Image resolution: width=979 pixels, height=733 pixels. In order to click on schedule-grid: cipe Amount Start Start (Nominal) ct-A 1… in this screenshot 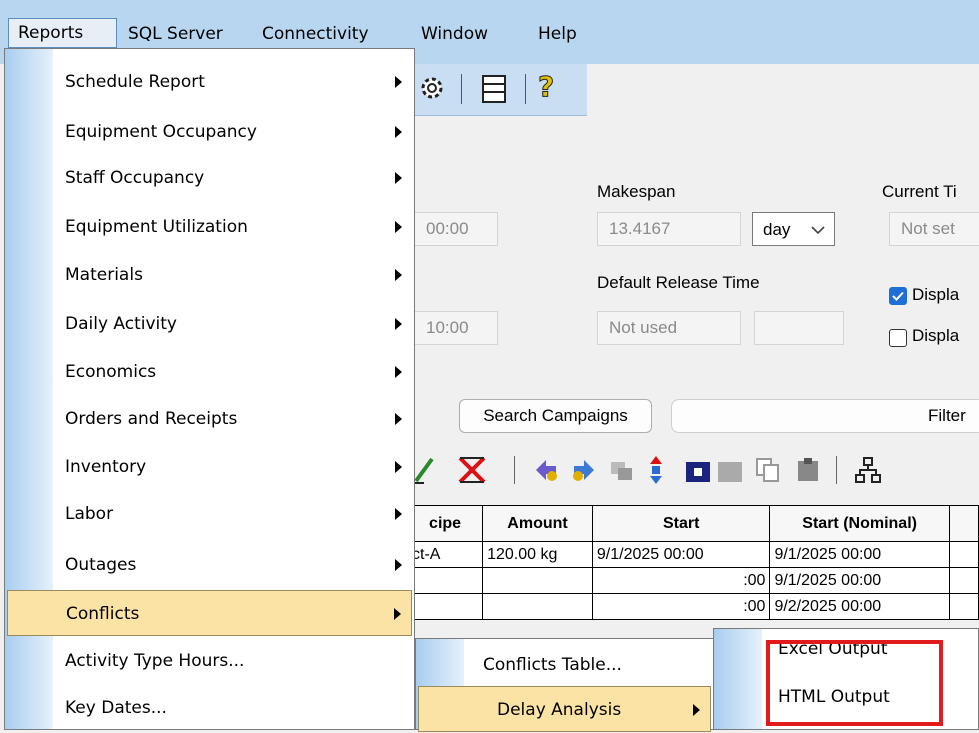, I will do `click(692, 562)`.